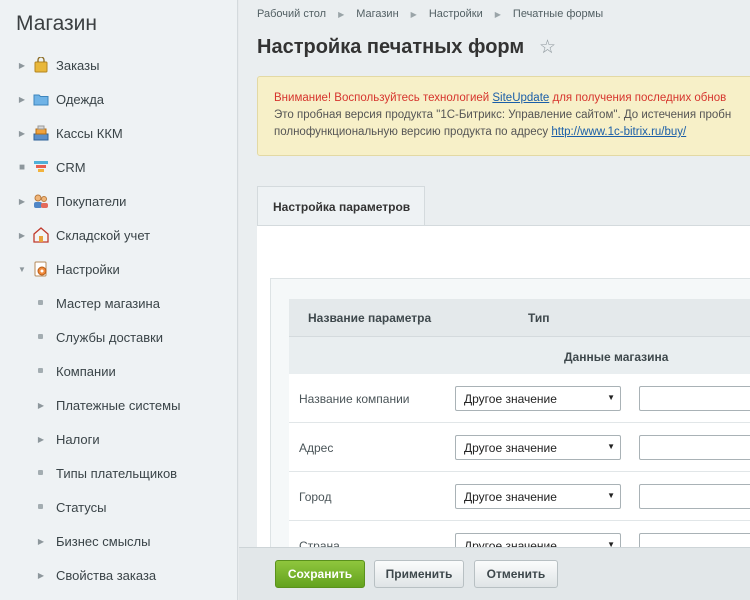  Describe the element at coordinates (118, 439) in the screenshot. I see `sidebar-subitem-taxes: ▶ Налоги` at that location.